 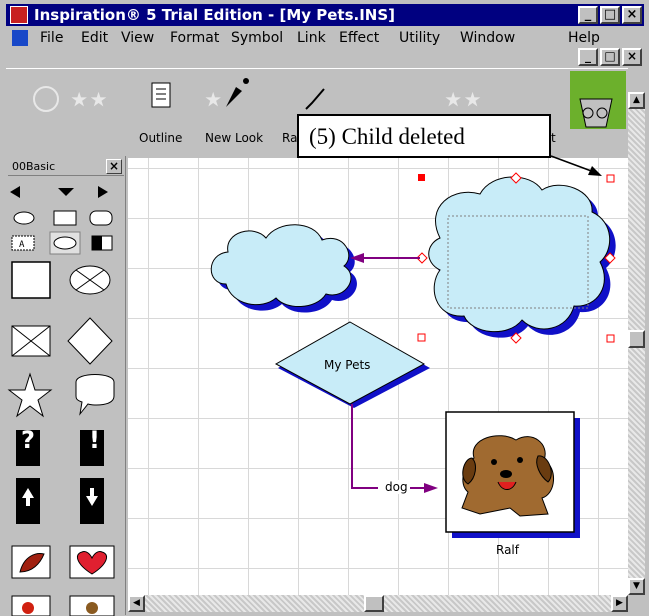 What do you see at coordinates (65, 243) in the screenshot?
I see `cloud-shape-icon` at bounding box center [65, 243].